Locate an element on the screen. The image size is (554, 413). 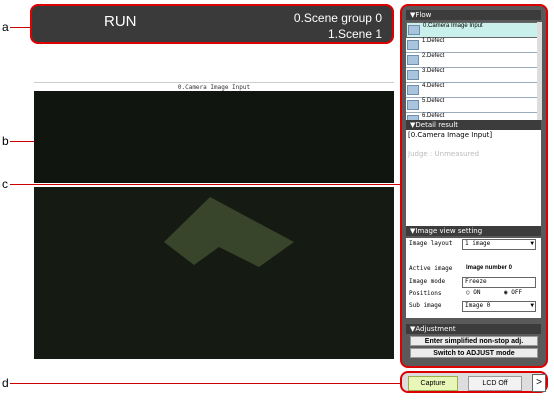
callout-a-line is located at coordinates (21, 27).